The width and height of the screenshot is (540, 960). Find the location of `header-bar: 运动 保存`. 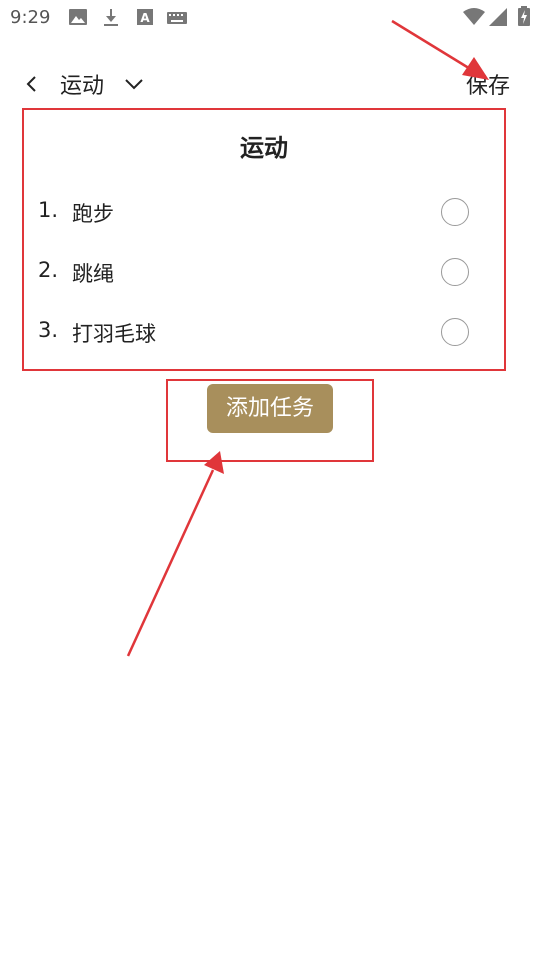

header-bar: 运动 保存 is located at coordinates (270, 84).